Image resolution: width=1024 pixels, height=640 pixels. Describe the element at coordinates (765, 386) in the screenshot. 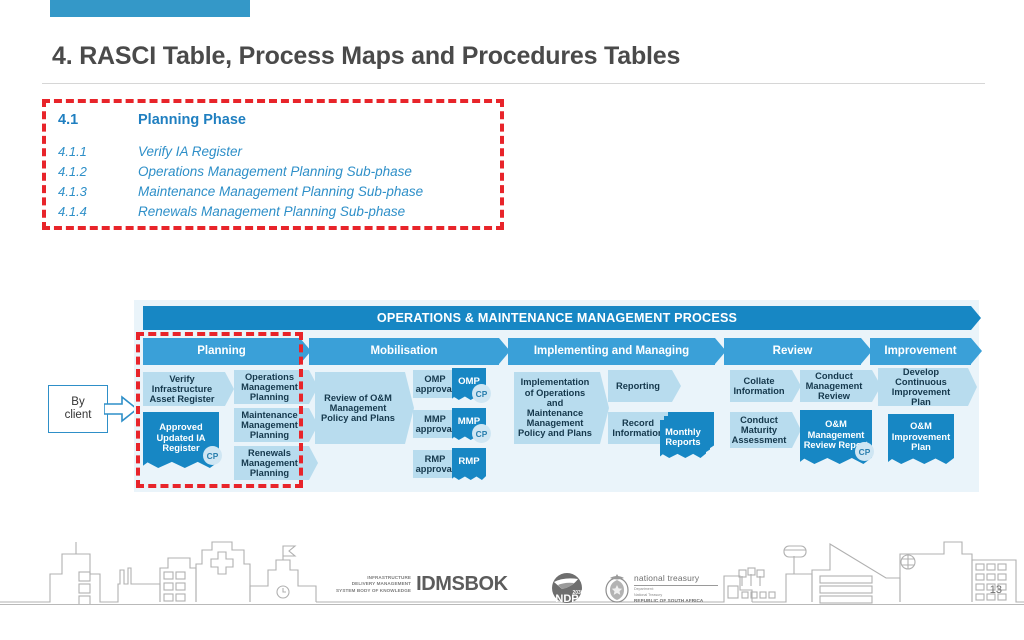

I see `step-collate-information: Collate Information` at that location.